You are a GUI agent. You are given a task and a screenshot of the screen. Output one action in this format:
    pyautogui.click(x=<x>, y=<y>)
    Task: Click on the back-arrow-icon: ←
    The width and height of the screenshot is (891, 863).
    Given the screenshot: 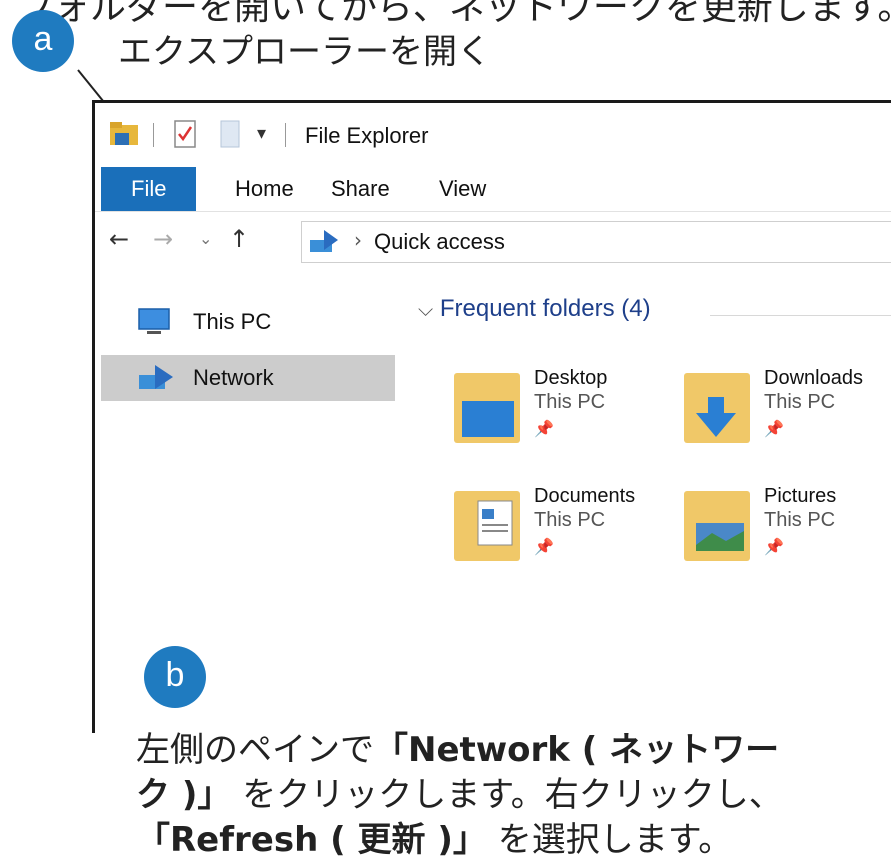 What is the action you would take?
    pyautogui.click(x=119, y=239)
    